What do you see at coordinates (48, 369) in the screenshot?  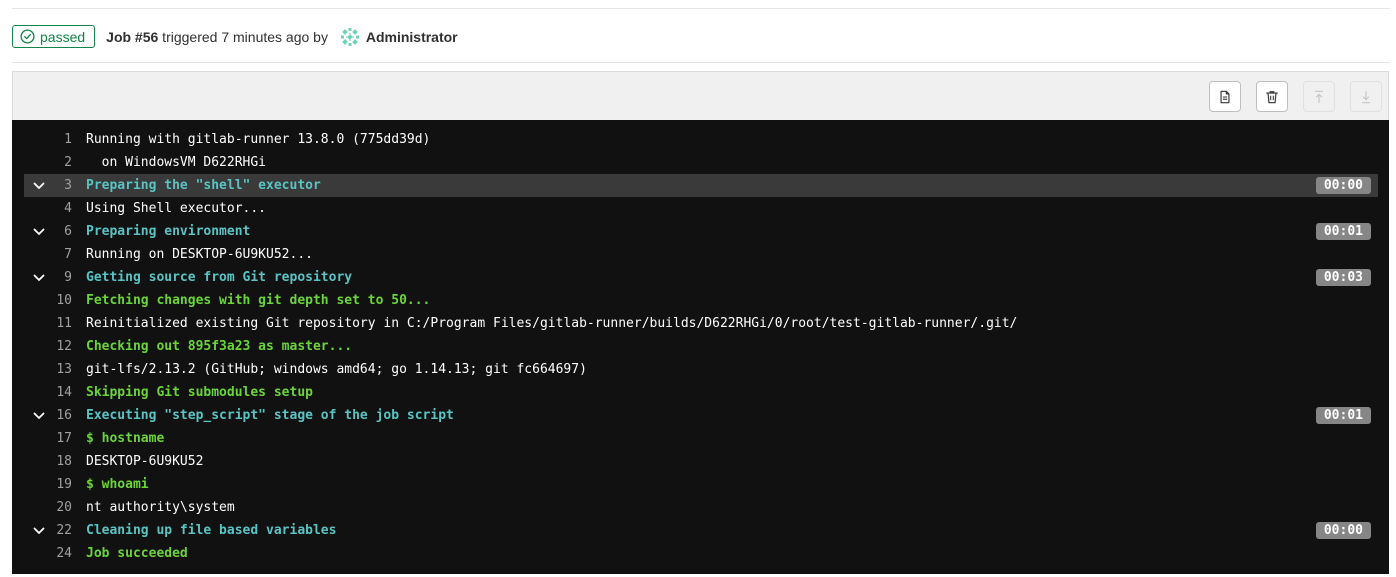 I see `line-number: 13` at bounding box center [48, 369].